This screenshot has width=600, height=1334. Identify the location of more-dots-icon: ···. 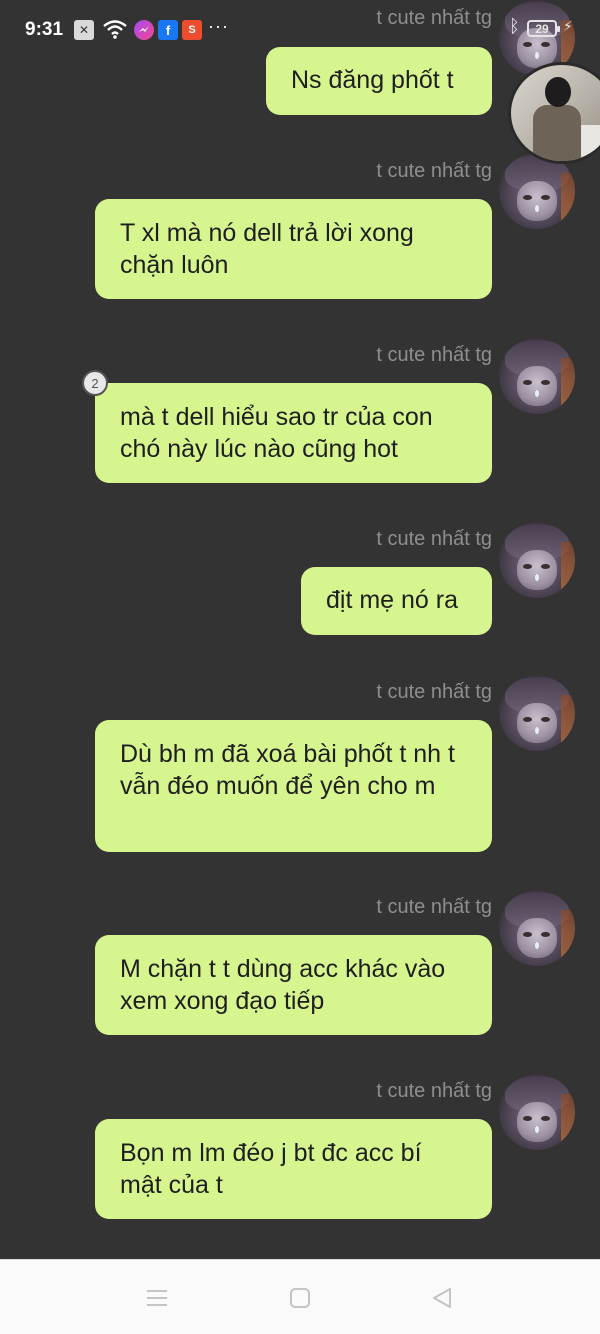
(218, 26).